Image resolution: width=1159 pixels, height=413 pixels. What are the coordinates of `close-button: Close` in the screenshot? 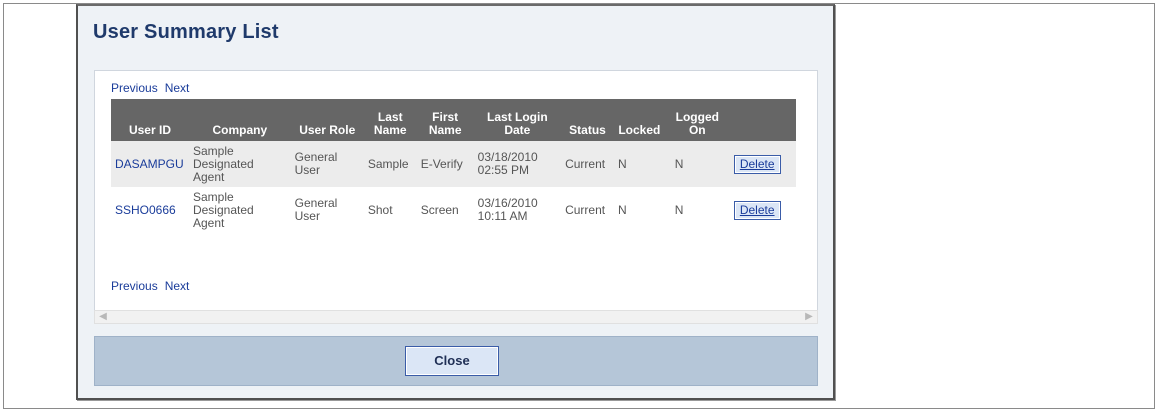 It's located at (452, 361).